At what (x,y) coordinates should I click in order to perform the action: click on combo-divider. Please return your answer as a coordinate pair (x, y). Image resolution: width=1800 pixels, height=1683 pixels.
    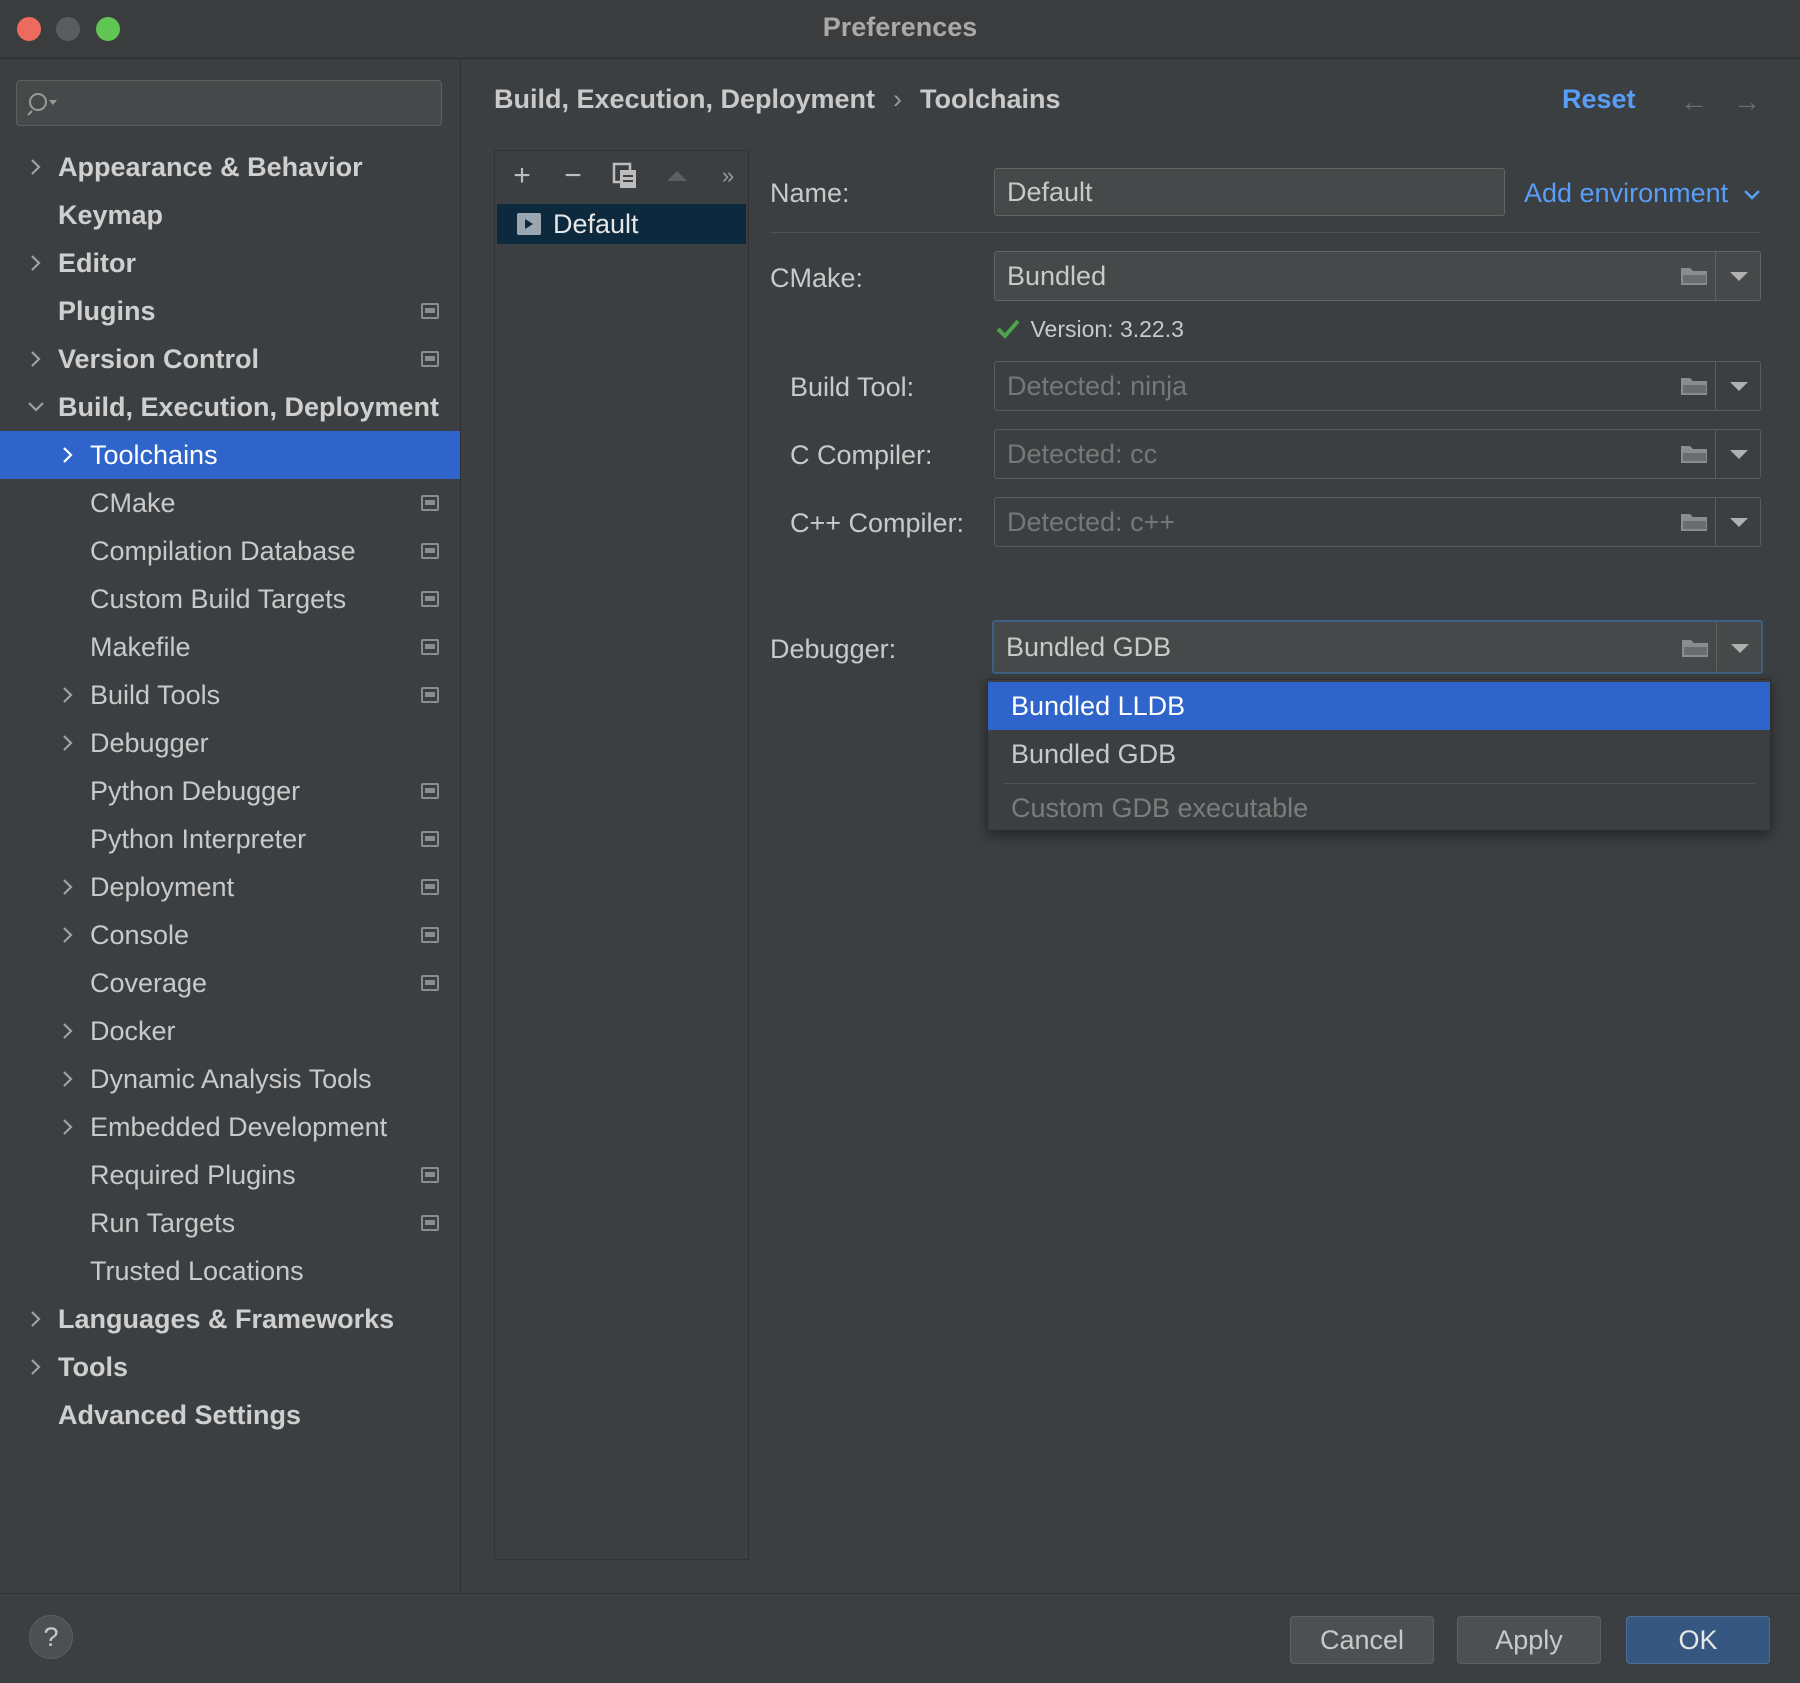
    Looking at the image, I should click on (1716, 647).